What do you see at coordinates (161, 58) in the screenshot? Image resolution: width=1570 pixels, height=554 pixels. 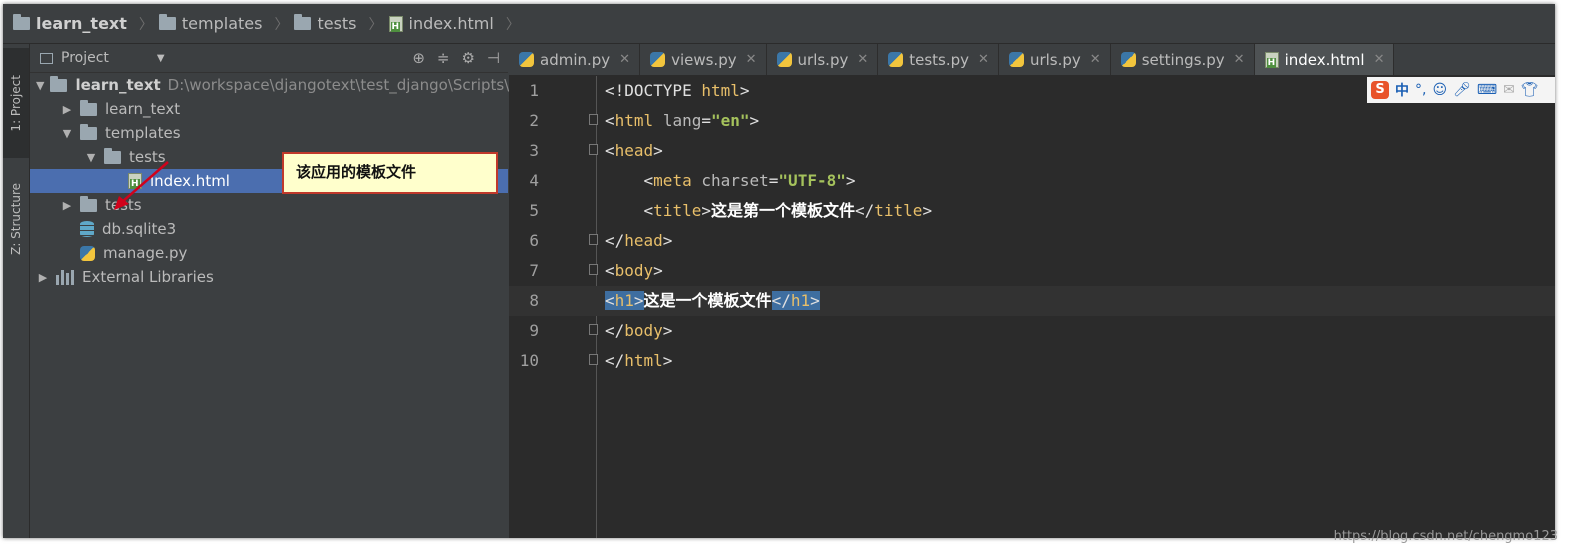 I see `chevron-down-icon: ▼` at bounding box center [161, 58].